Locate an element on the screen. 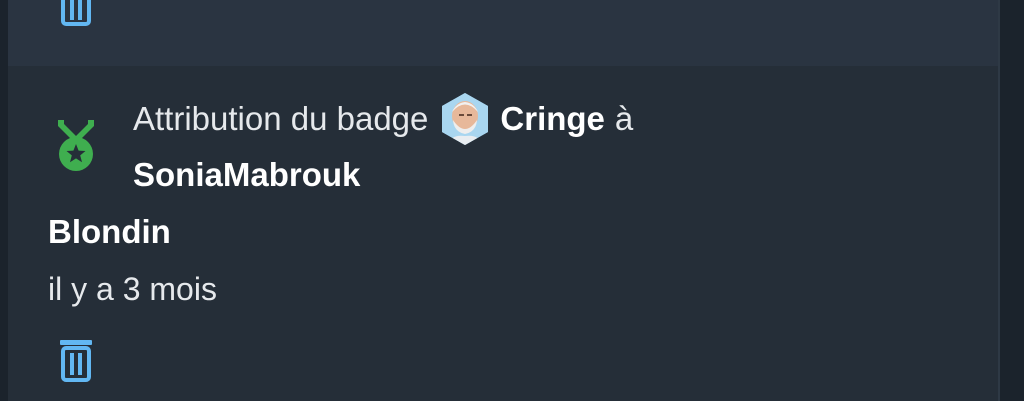  notification-prefix: Attribution du badge is located at coordinates (281, 118).